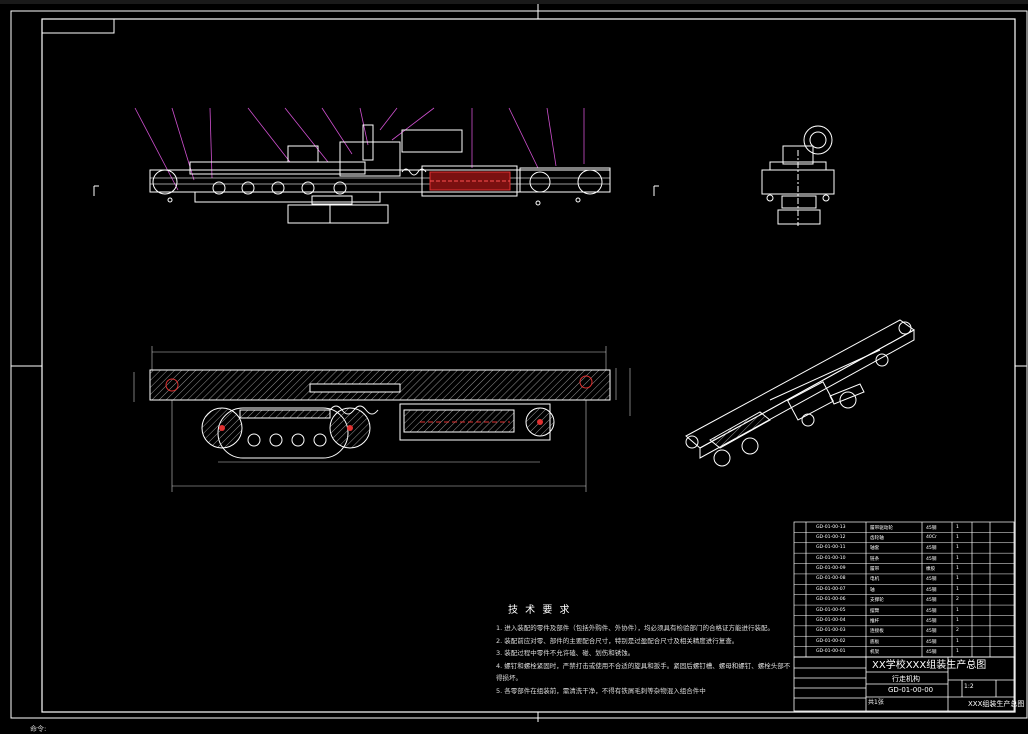  Describe the element at coordinates (929, 665) in the screenshot. I see `drawing-title: XX学校XXX组装生产总图` at that location.